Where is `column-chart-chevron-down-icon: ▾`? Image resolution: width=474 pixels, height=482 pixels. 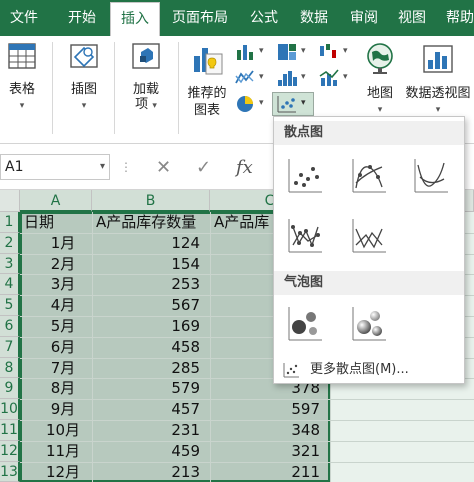 column-chart-chevron-down-icon: ▾ is located at coordinates (261, 51).